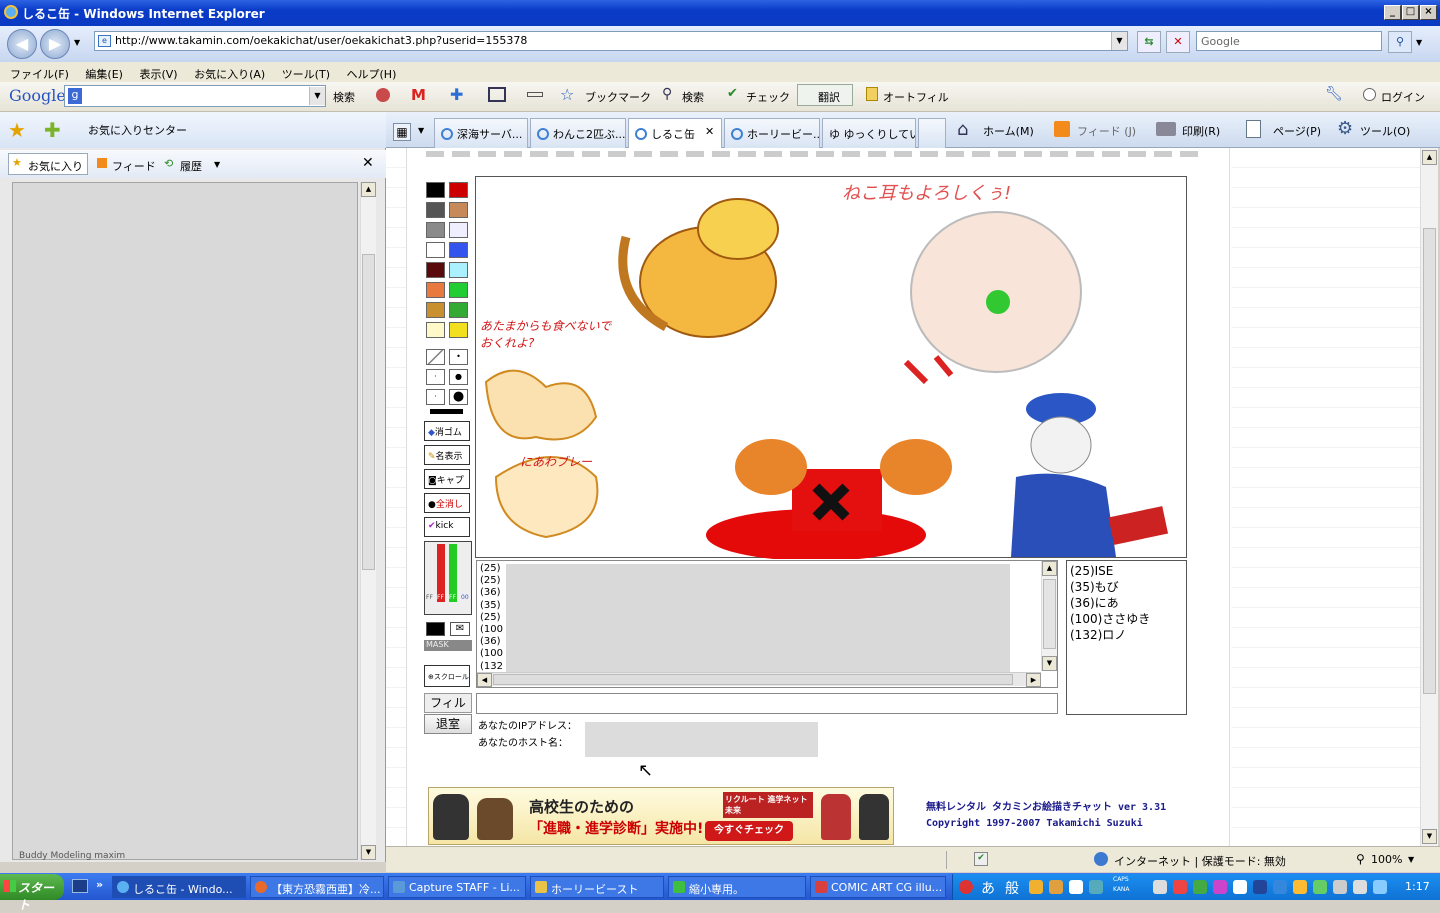 The width and height of the screenshot is (1440, 913). What do you see at coordinates (447, 527) in the screenshot?
I see `kick-button: ✔kick` at bounding box center [447, 527].